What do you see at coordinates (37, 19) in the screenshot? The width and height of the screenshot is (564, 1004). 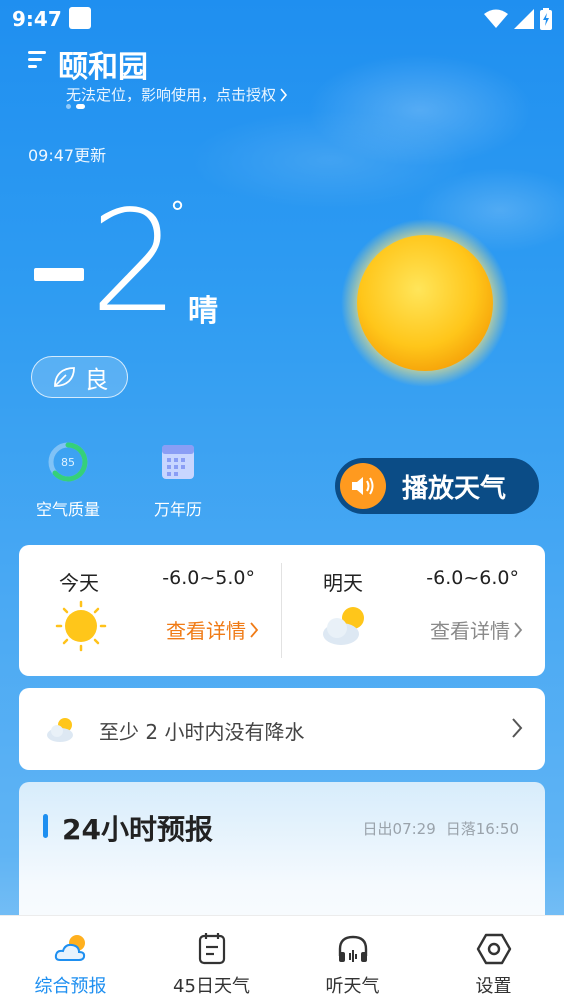 I see `status-time: 9:47` at bounding box center [37, 19].